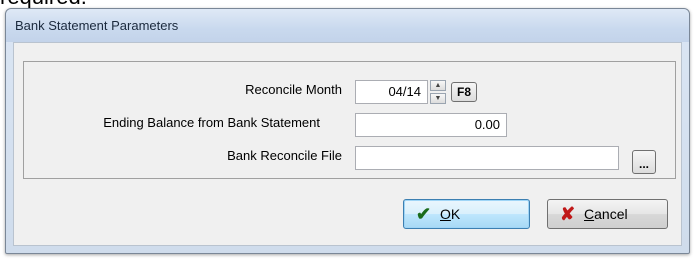 This screenshot has height=259, width=695. Describe the element at coordinates (431, 125) in the screenshot. I see `ending-balance-input: 0.00` at that location.